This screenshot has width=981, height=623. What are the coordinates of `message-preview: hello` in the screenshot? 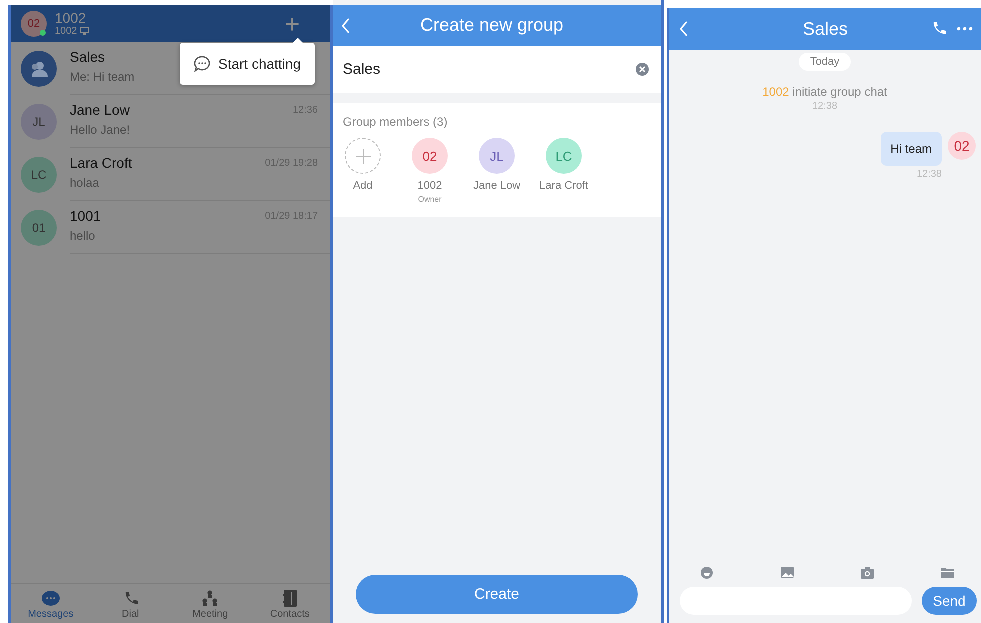 It's located at (83, 236).